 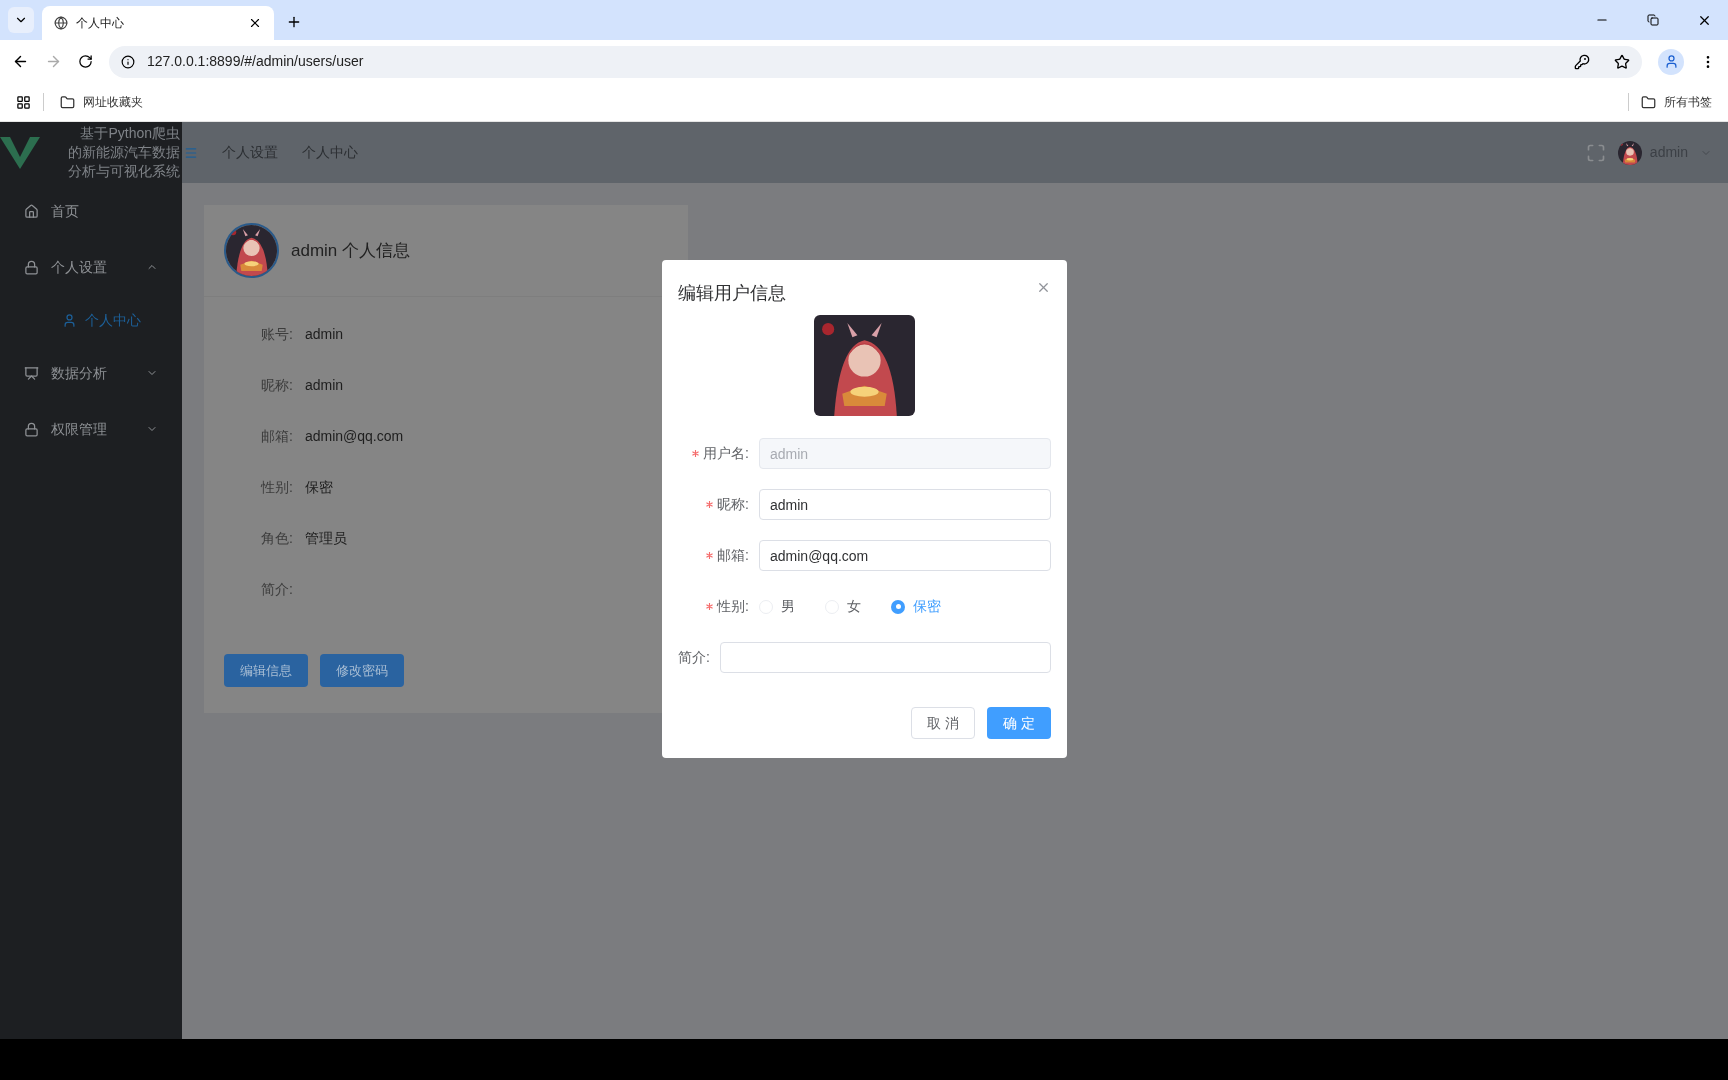 What do you see at coordinates (20, 152) in the screenshot?
I see `logo-icon` at bounding box center [20, 152].